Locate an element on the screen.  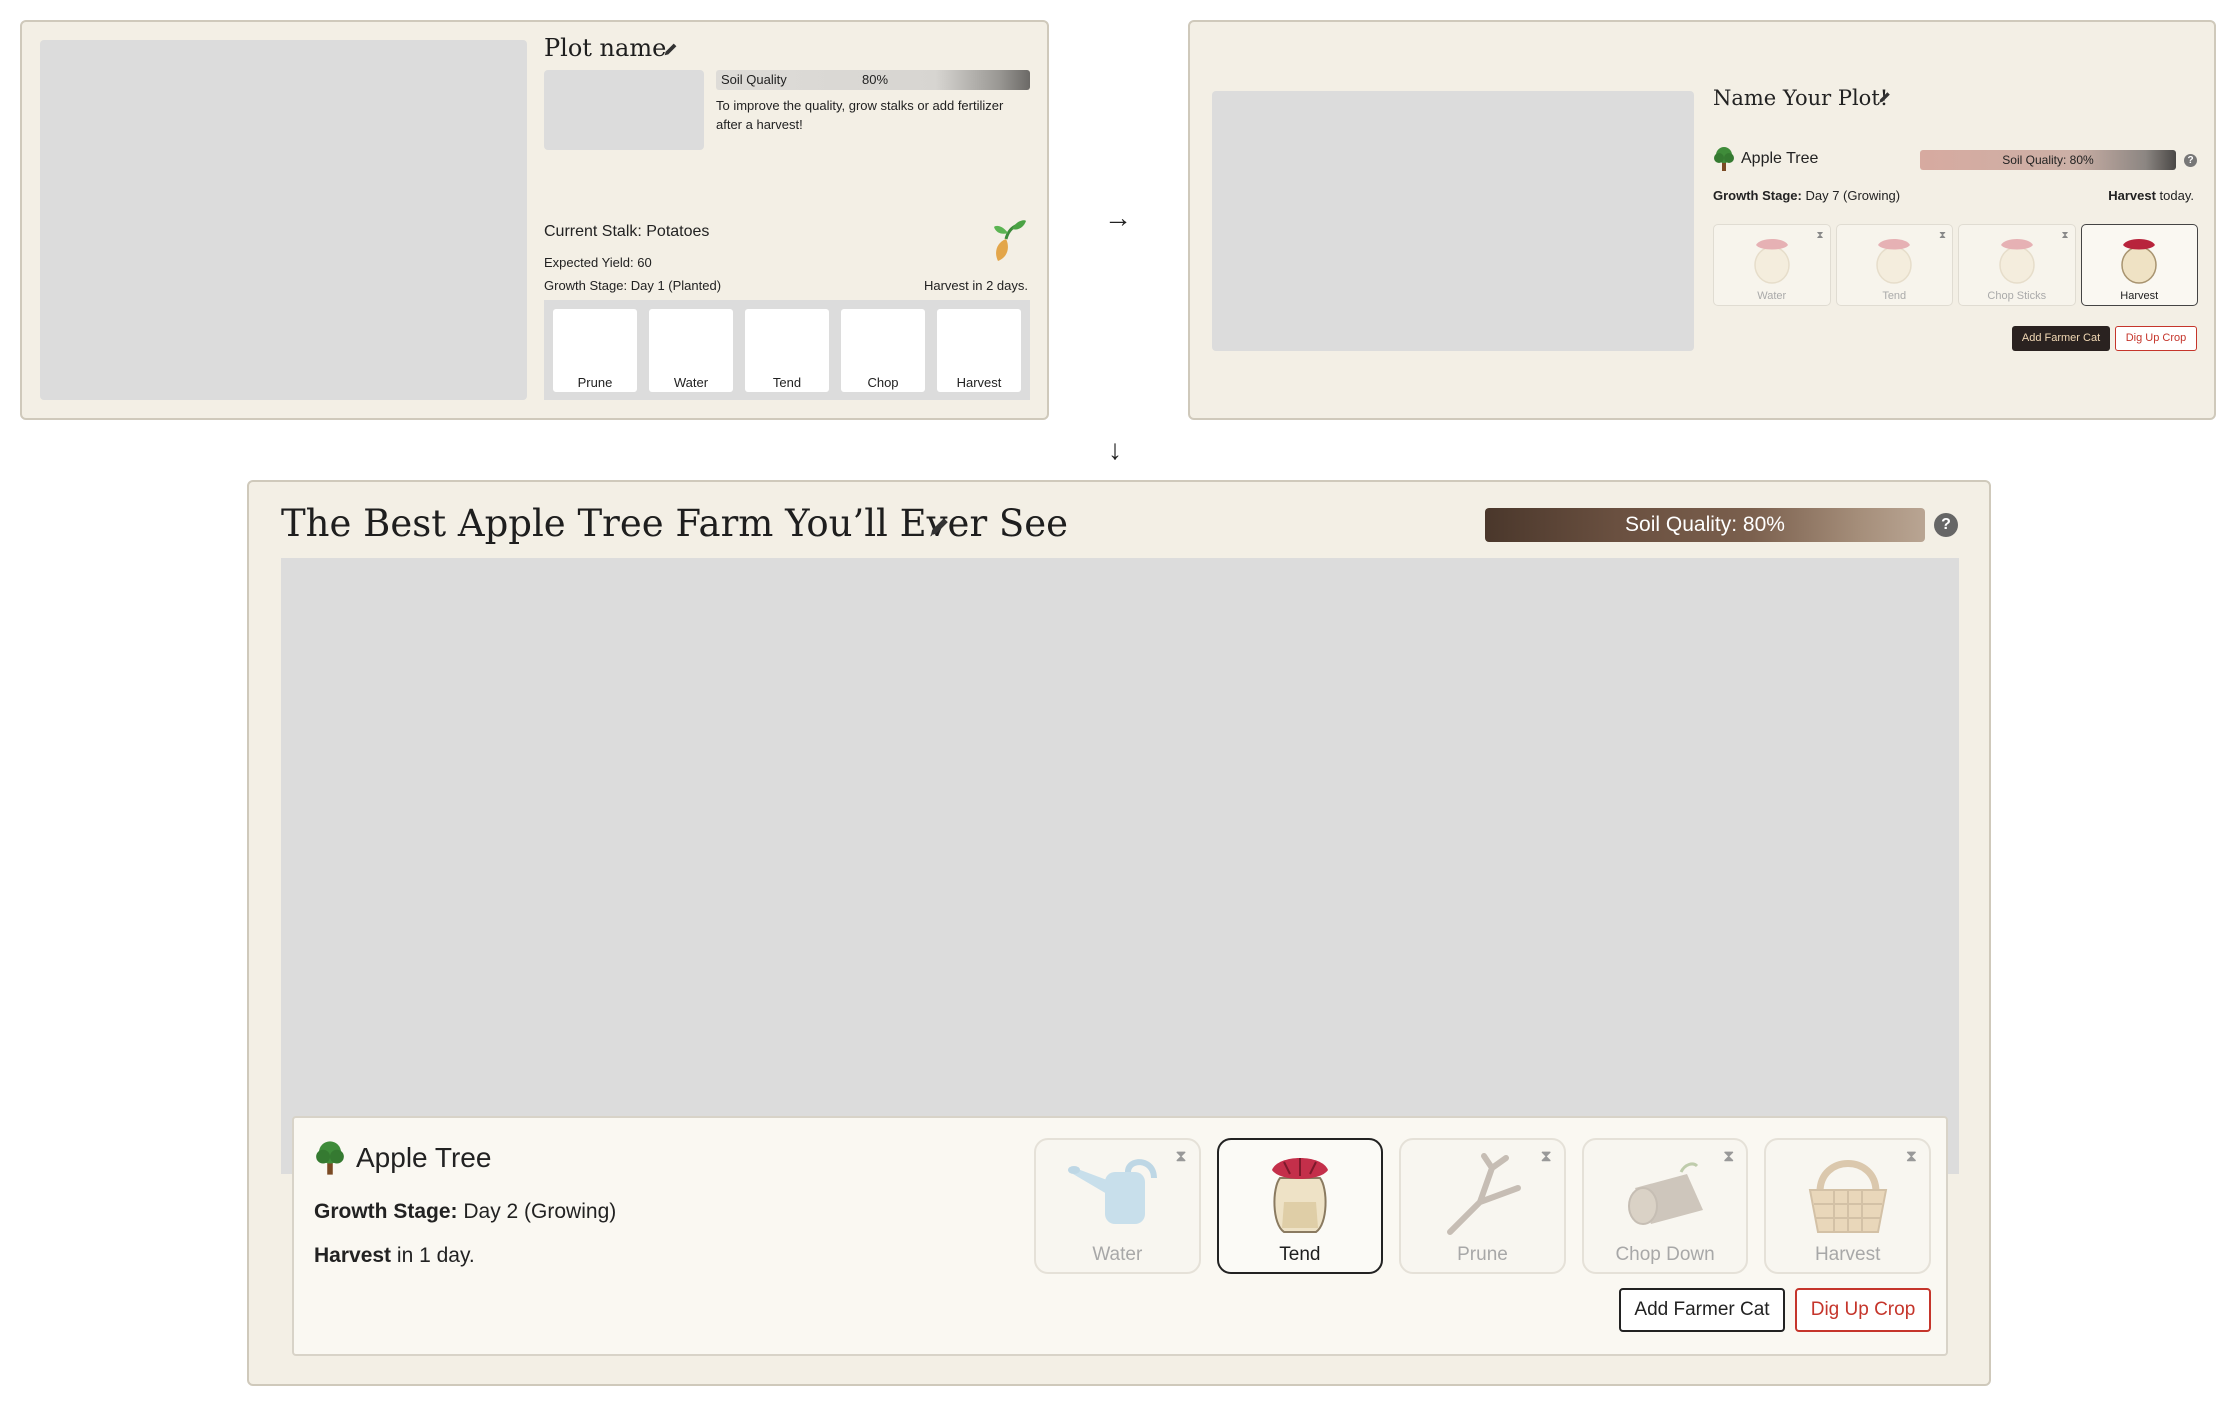
plot-title: Name Your Plot! is located at coordinates (1801, 98).